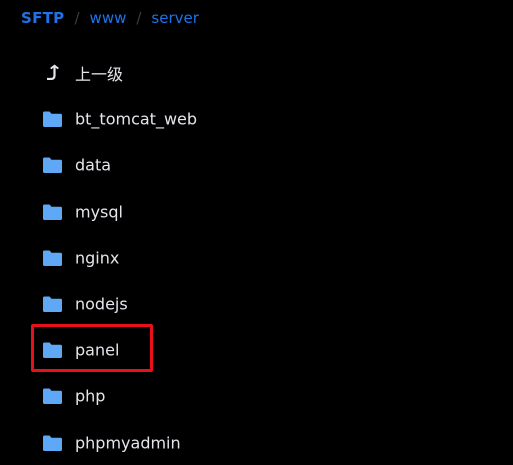 This screenshot has width=513, height=465. Describe the element at coordinates (93, 165) in the screenshot. I see `folder-name: data` at that location.